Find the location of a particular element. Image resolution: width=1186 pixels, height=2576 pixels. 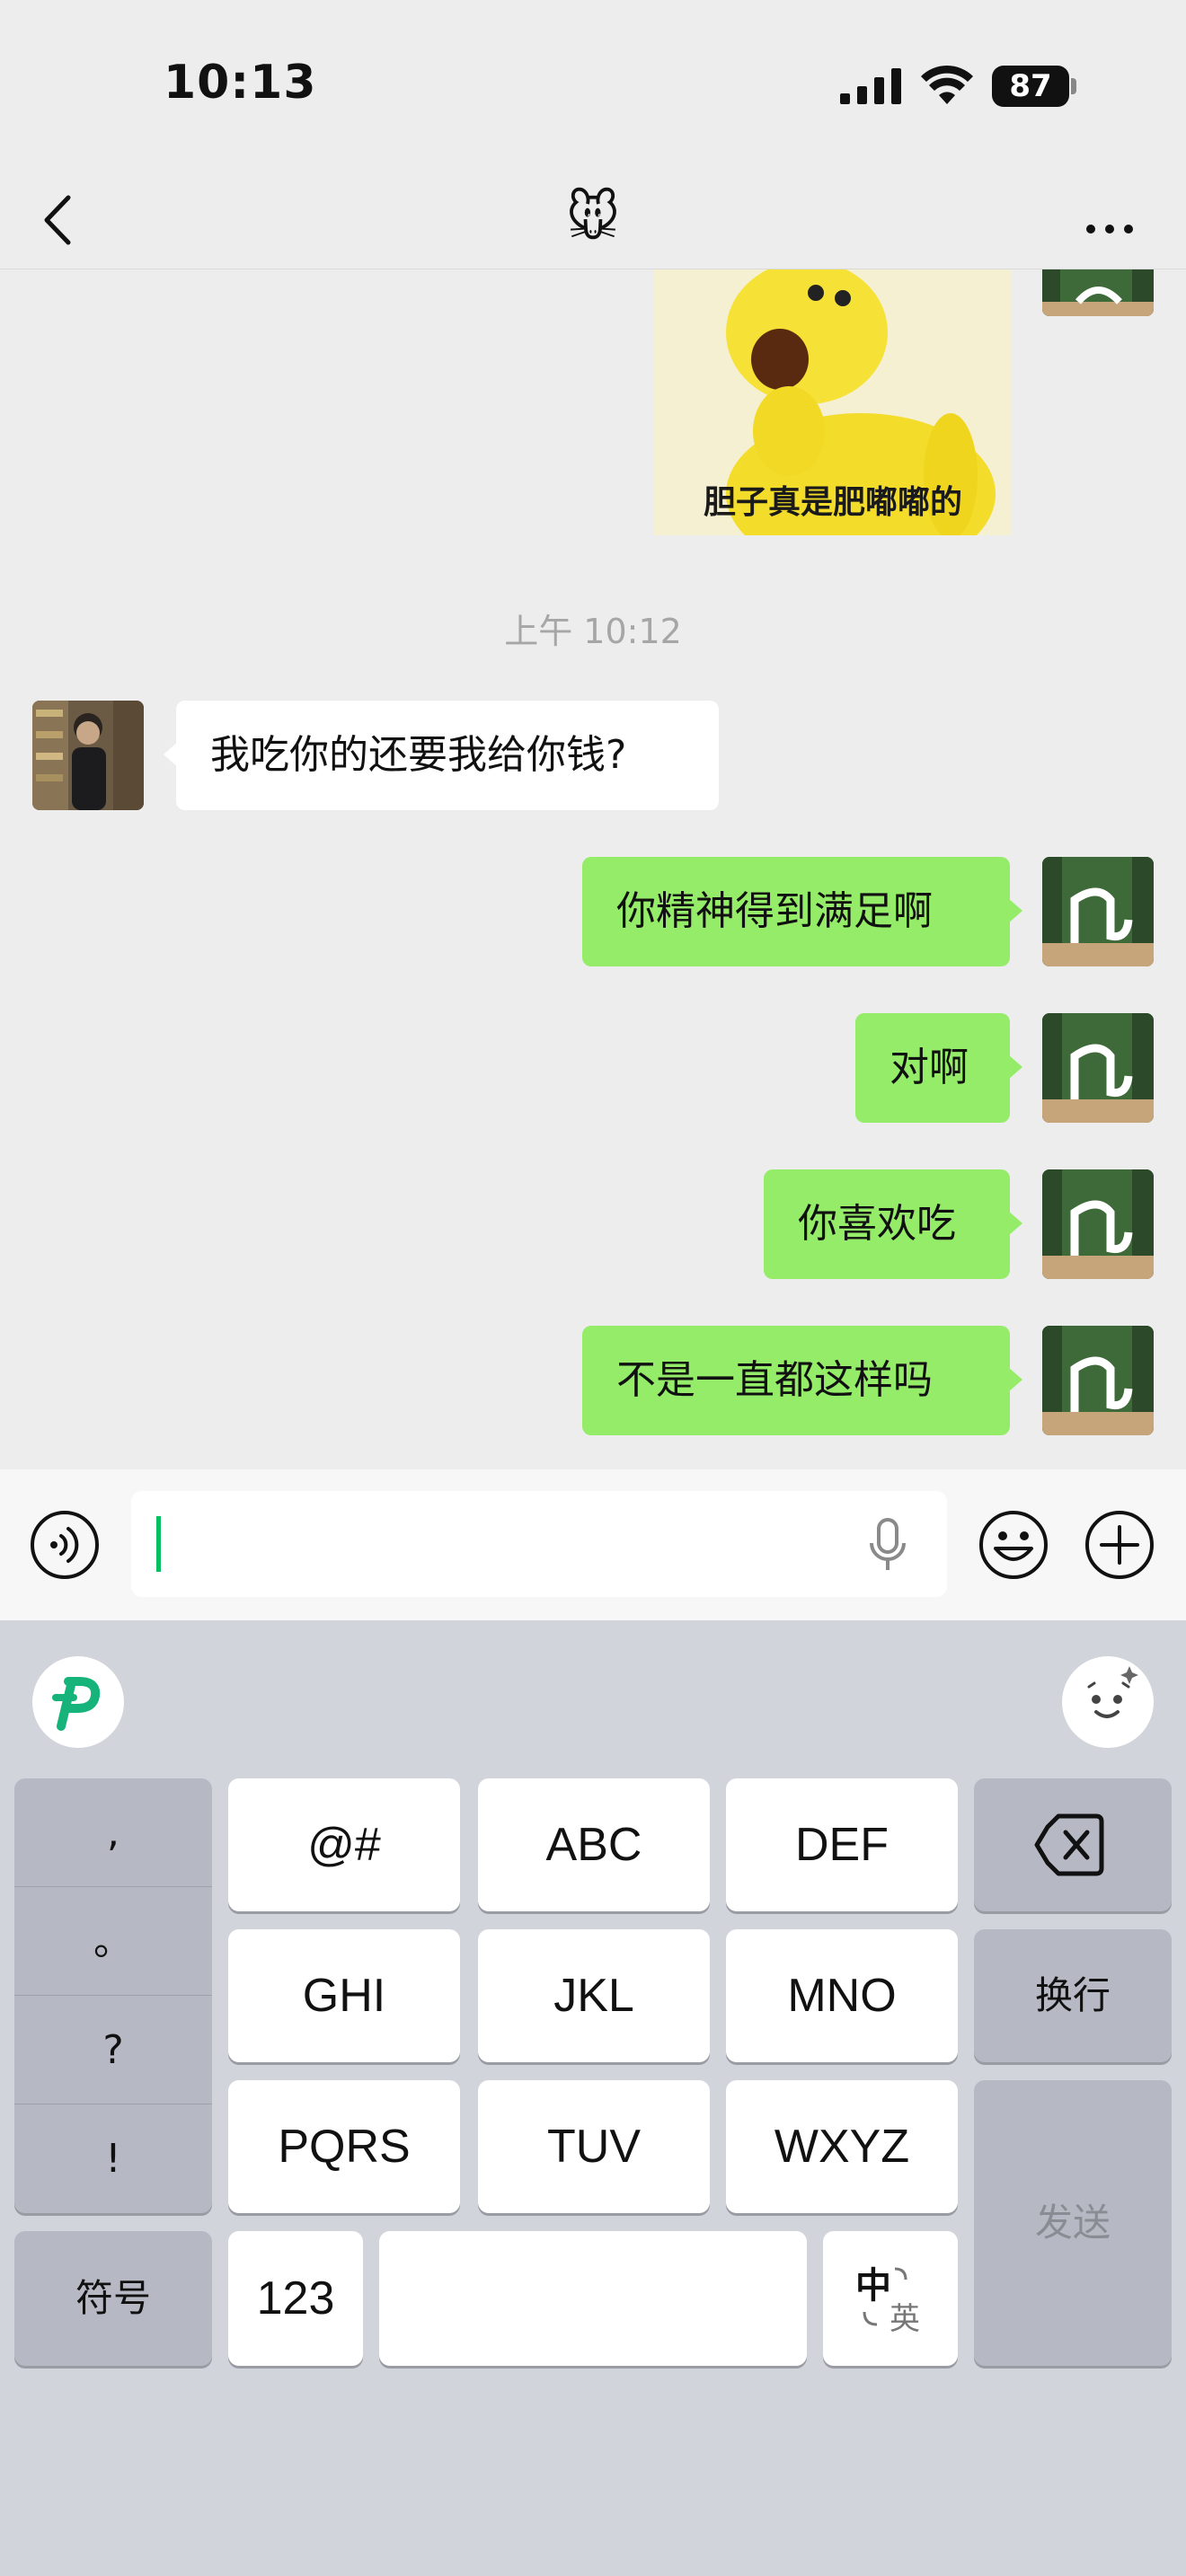

key-newline: 换行 is located at coordinates (1073, 1996).